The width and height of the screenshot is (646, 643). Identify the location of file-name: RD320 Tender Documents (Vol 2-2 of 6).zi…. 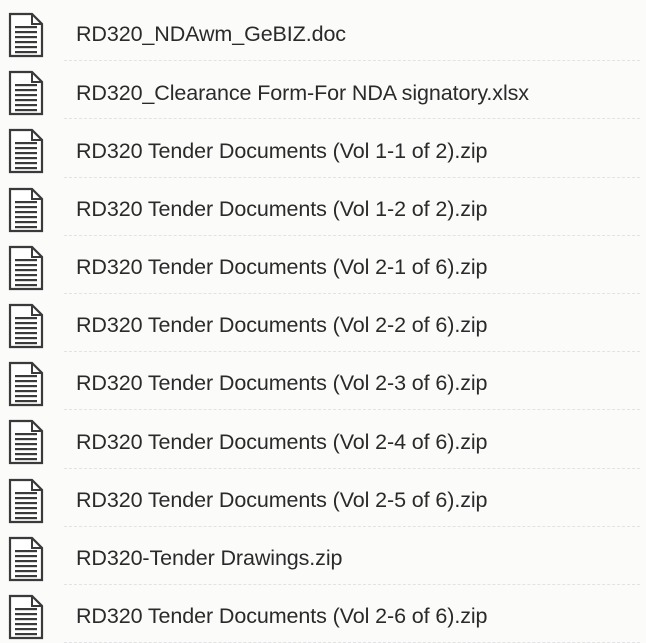
(281, 326).